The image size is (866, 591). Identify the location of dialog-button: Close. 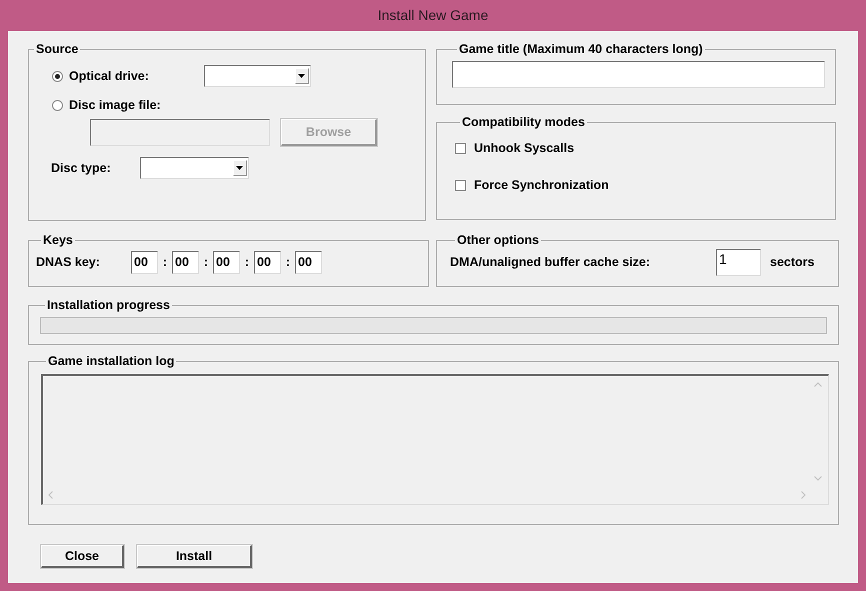
(82, 556).